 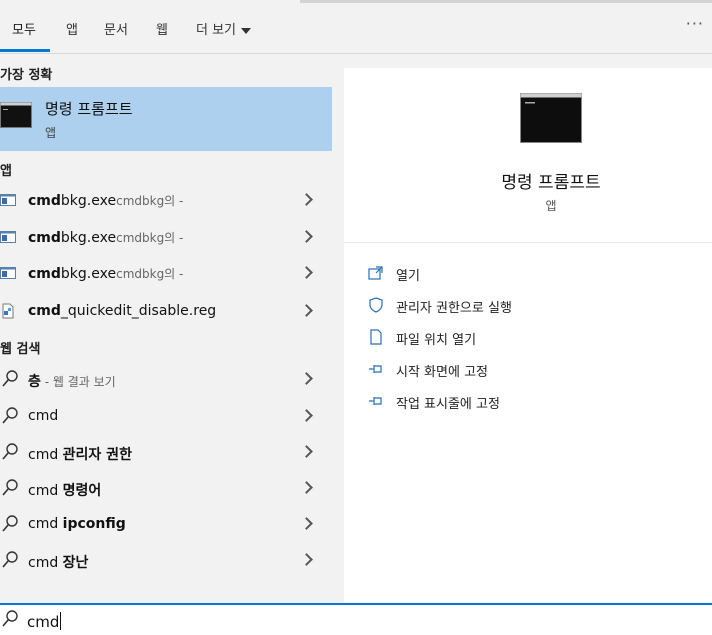 I want to click on search-input: cmd, so click(x=44, y=621).